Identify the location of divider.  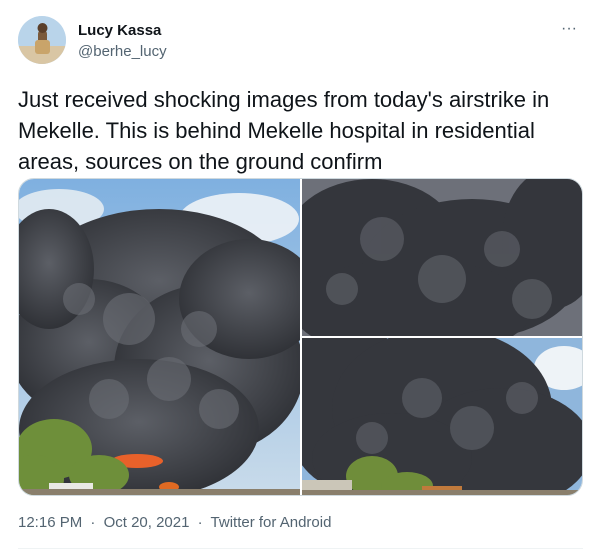
(300, 548).